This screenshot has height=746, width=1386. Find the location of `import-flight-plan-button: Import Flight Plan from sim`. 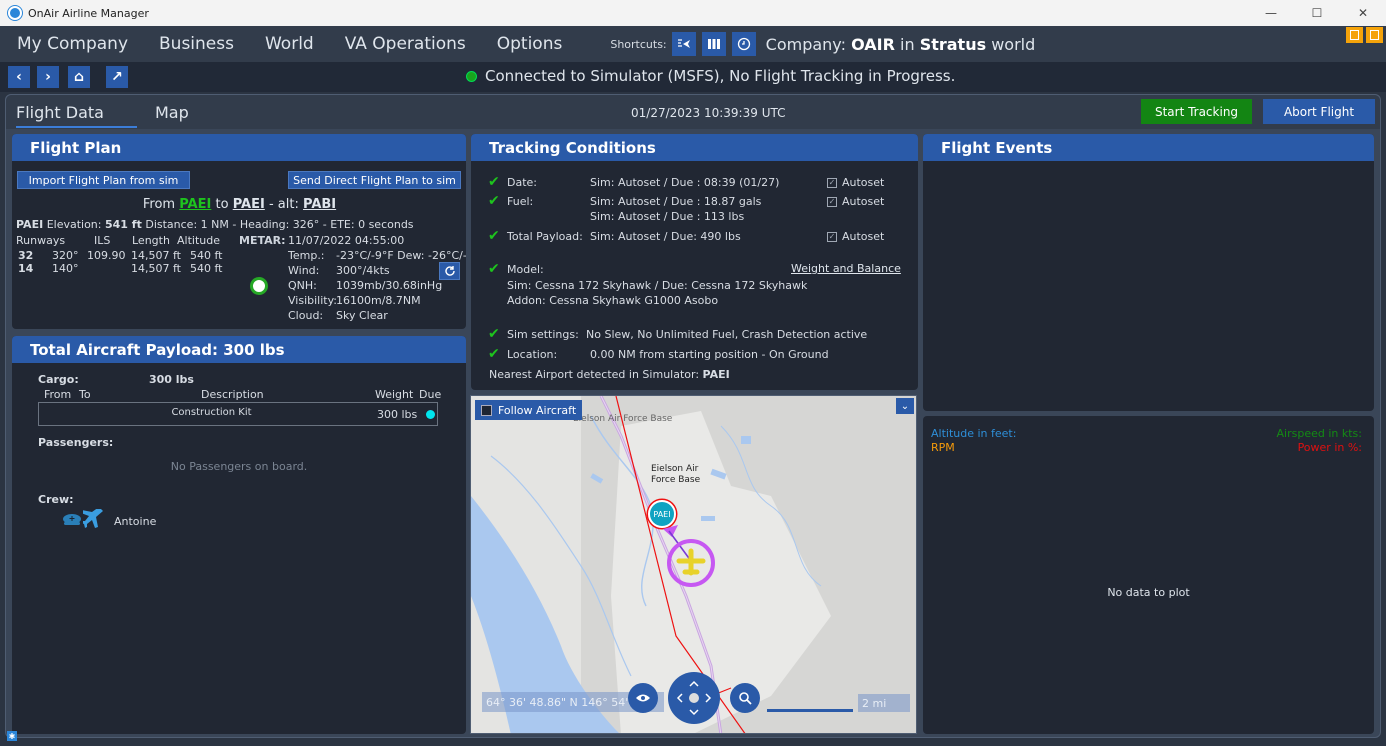

import-flight-plan-button: Import Flight Plan from sim is located at coordinates (103, 180).